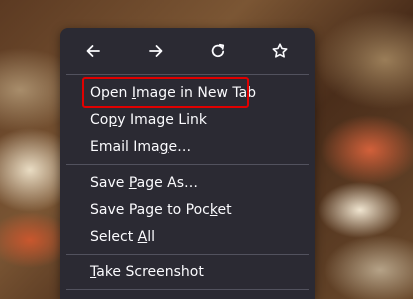 The height and width of the screenshot is (299, 413). What do you see at coordinates (187, 50) in the screenshot?
I see `navigation-row` at bounding box center [187, 50].